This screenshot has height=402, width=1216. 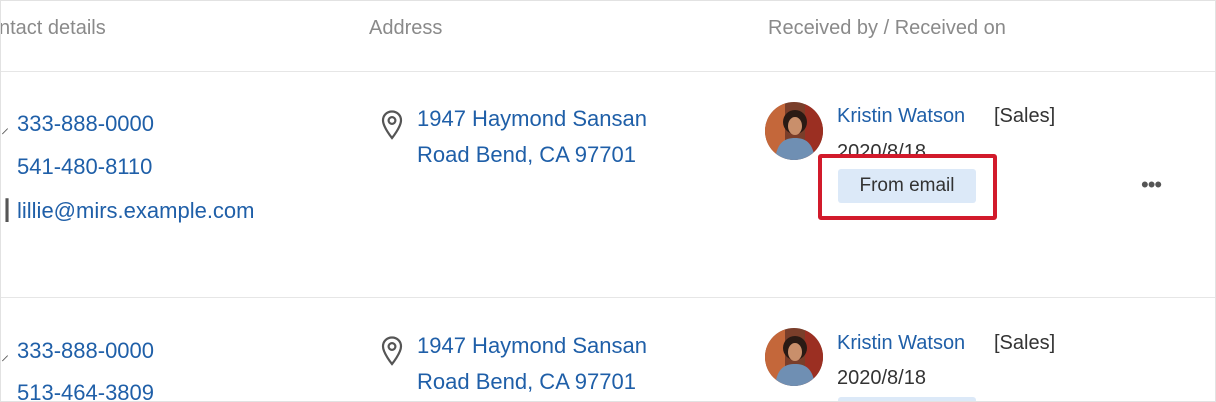 I want to click on column-header-received: Received by / Received on, so click(x=887, y=28).